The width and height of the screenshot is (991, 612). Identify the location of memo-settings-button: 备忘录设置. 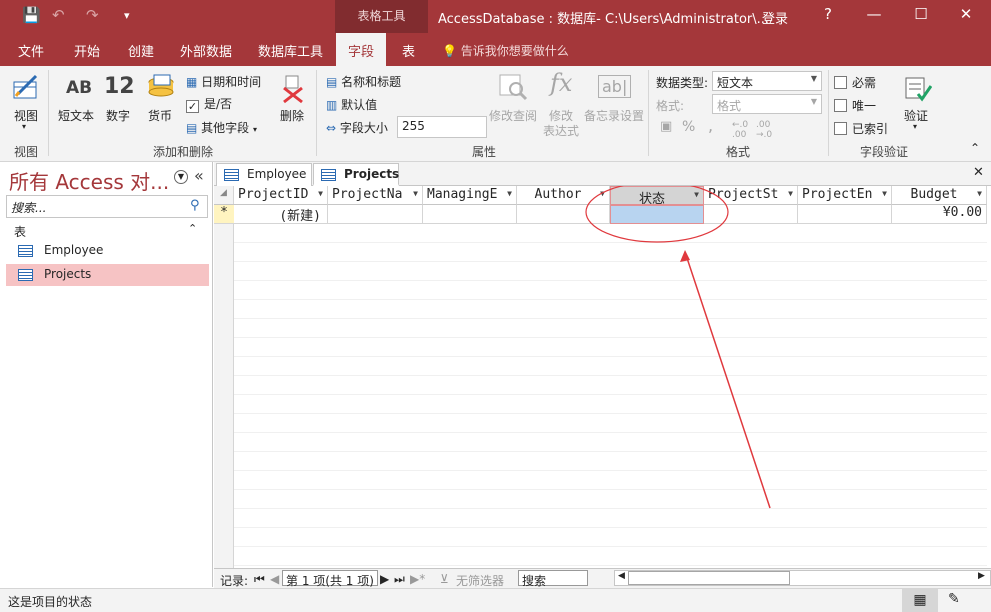
(614, 115).